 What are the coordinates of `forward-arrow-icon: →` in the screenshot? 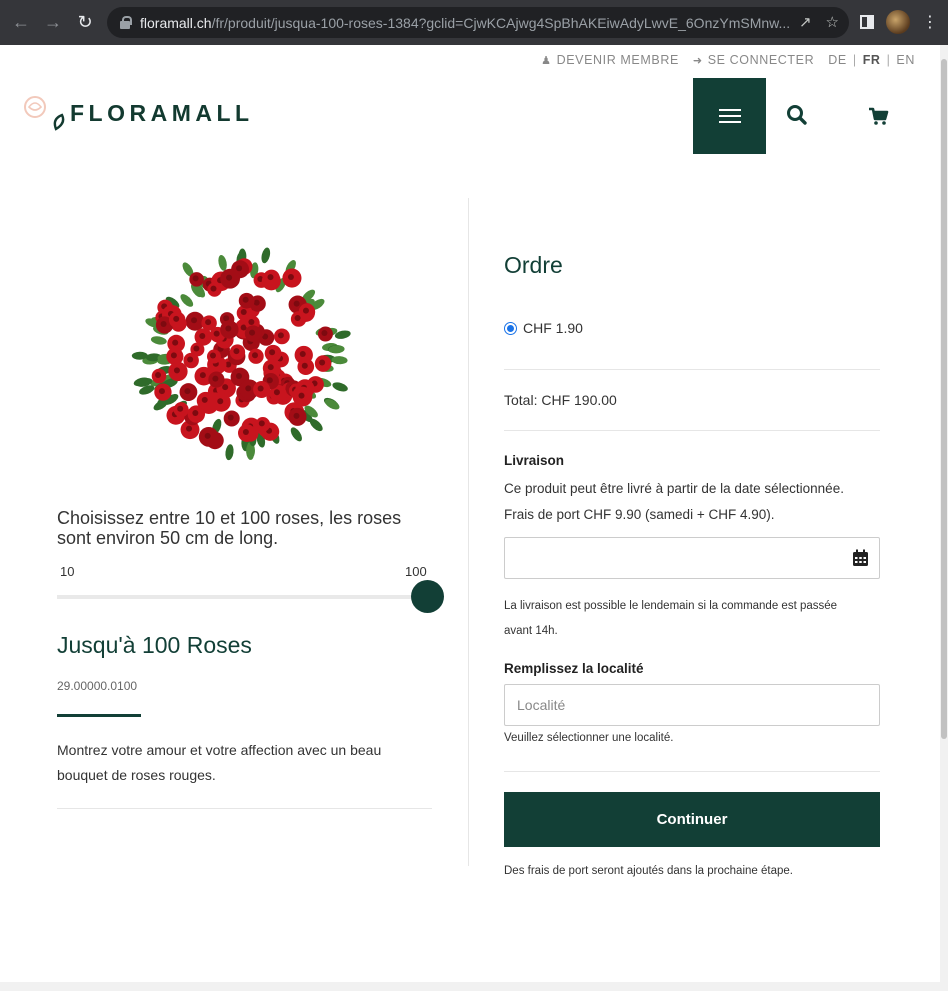 It's located at (53, 23).